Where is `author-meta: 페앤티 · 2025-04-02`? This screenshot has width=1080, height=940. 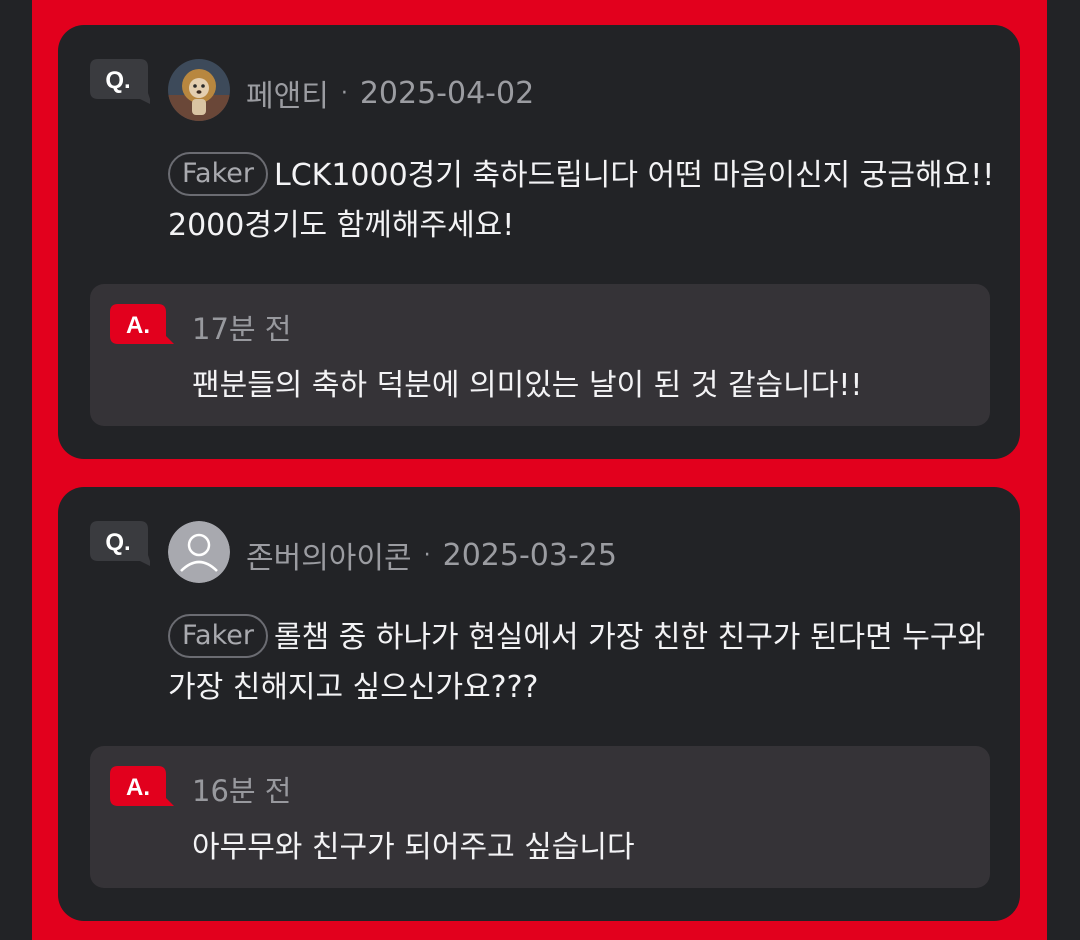 author-meta: 페앤티 · 2025-04-02 is located at coordinates (390, 93).